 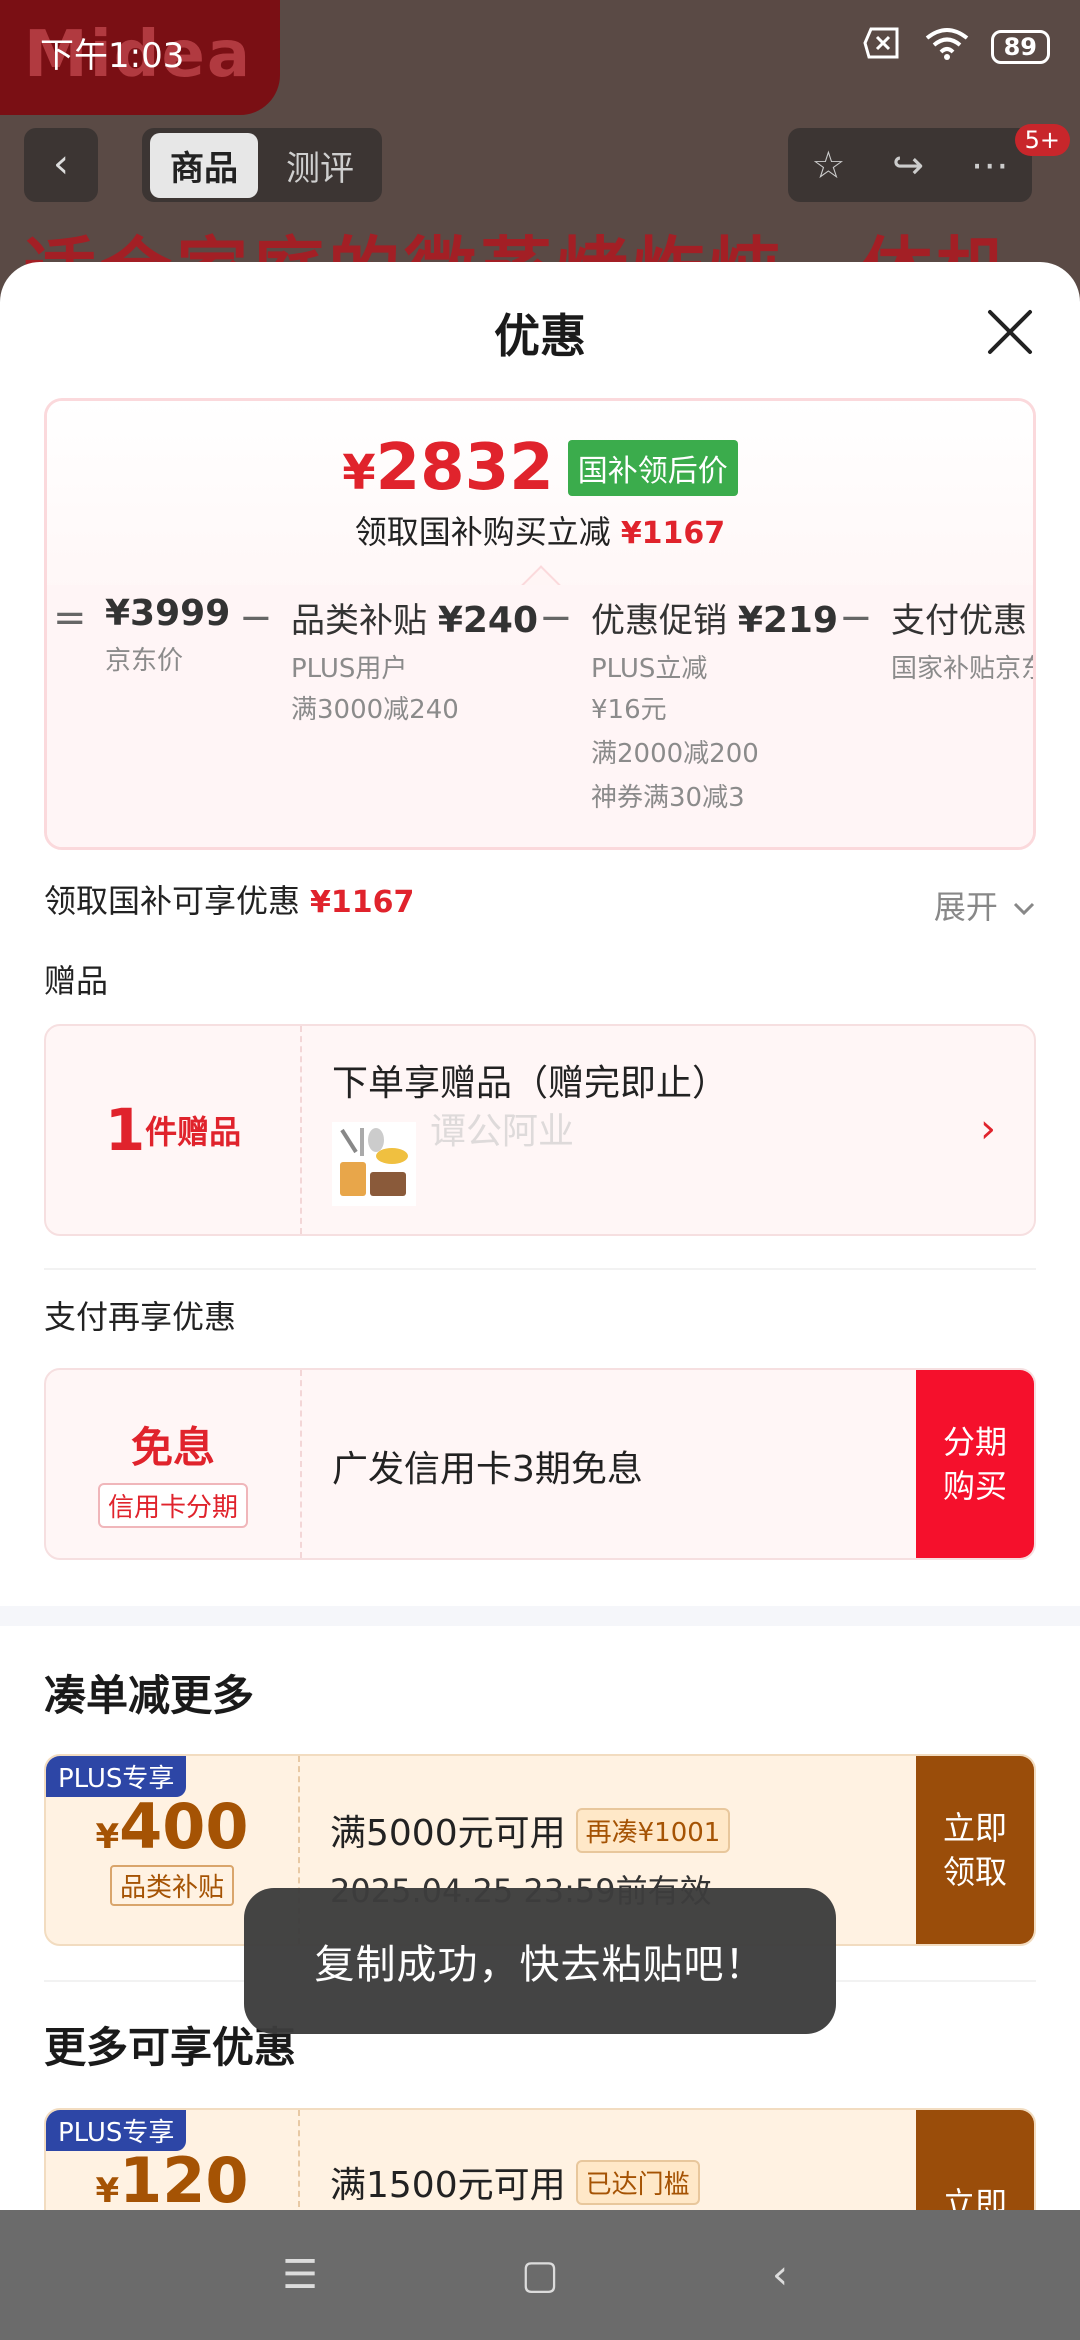 What do you see at coordinates (673, 533) in the screenshot?
I see `reduce-amount: ¥1167` at bounding box center [673, 533].